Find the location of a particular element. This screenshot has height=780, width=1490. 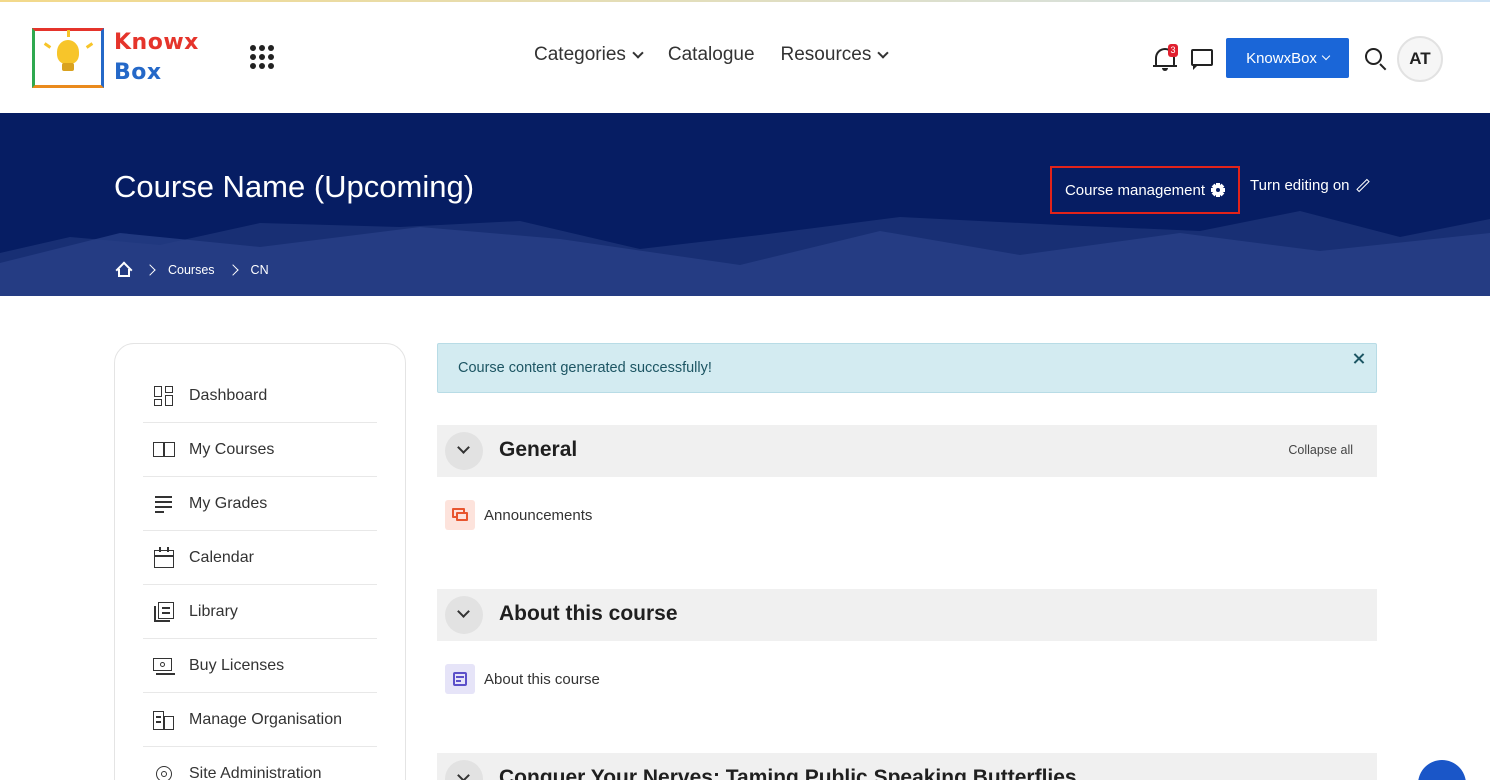

account-menu-button: KnowxBox is located at coordinates (1287, 58).